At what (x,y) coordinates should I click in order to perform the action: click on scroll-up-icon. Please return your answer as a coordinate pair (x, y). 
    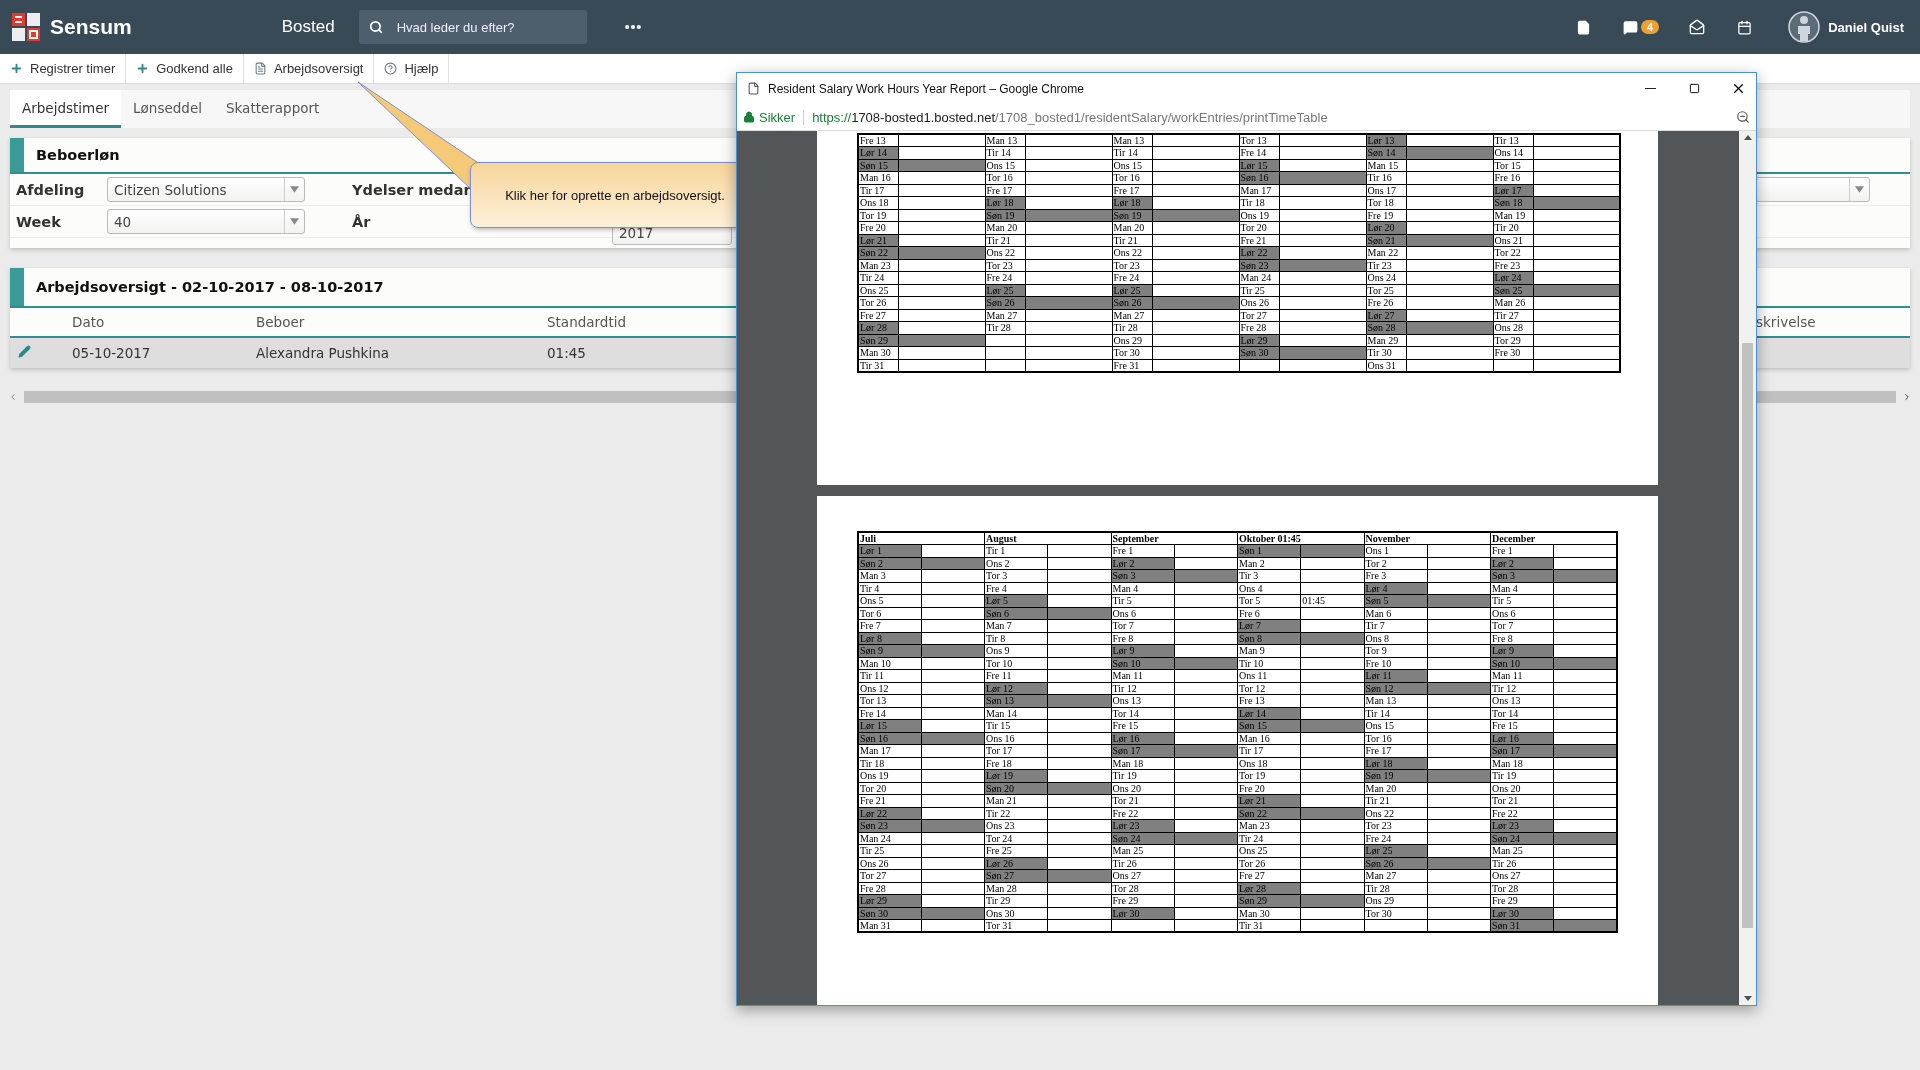
    Looking at the image, I should click on (1747, 137).